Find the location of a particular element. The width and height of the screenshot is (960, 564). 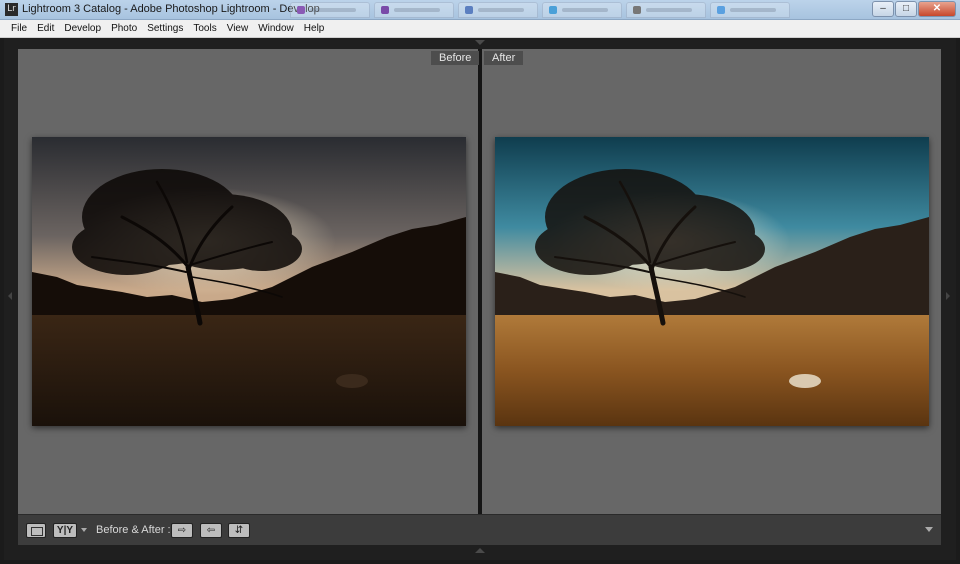

menu-window: Window is located at coordinates (276, 28).